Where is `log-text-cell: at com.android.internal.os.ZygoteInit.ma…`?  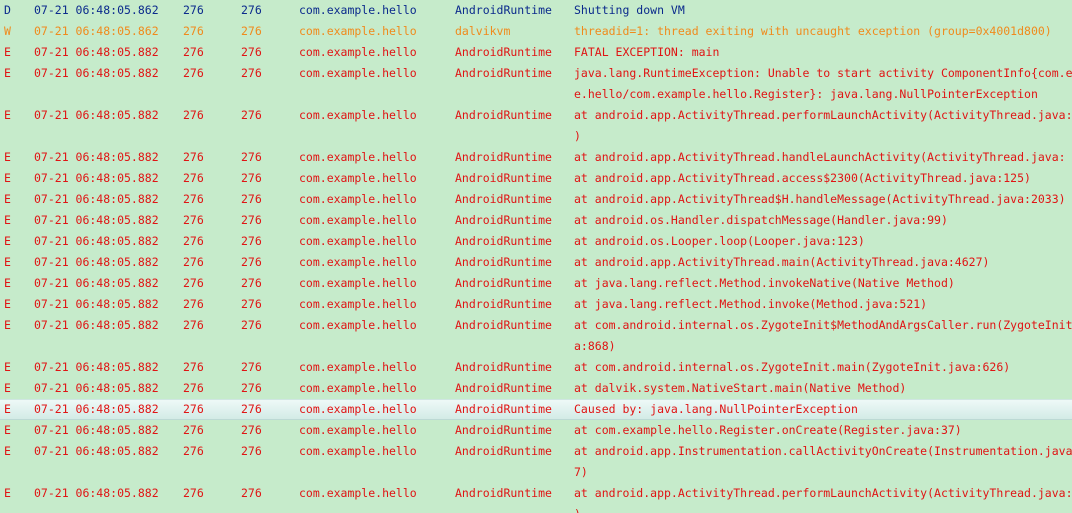
log-text-cell: at com.android.internal.os.ZygoteInit.ma… is located at coordinates (792, 367).